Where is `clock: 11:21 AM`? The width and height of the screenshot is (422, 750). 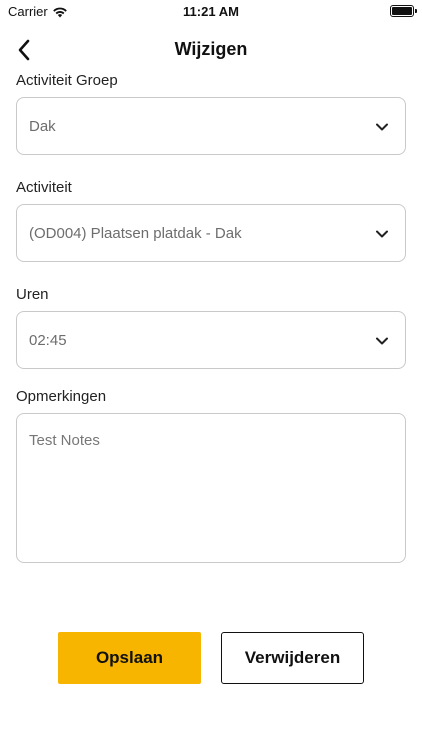
clock: 11:21 AM is located at coordinates (211, 11).